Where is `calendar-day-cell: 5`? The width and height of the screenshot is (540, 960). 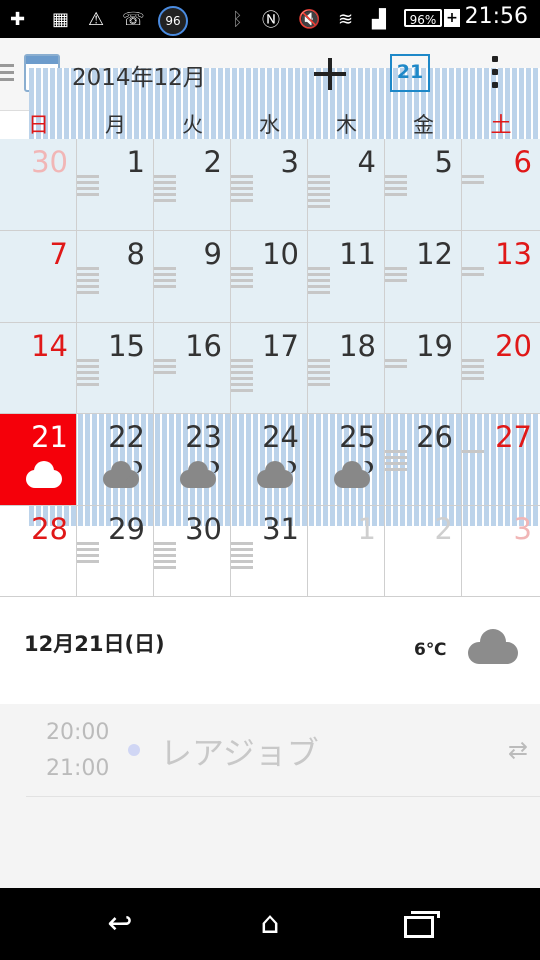
calendar-day-cell: 5 is located at coordinates (423, 185).